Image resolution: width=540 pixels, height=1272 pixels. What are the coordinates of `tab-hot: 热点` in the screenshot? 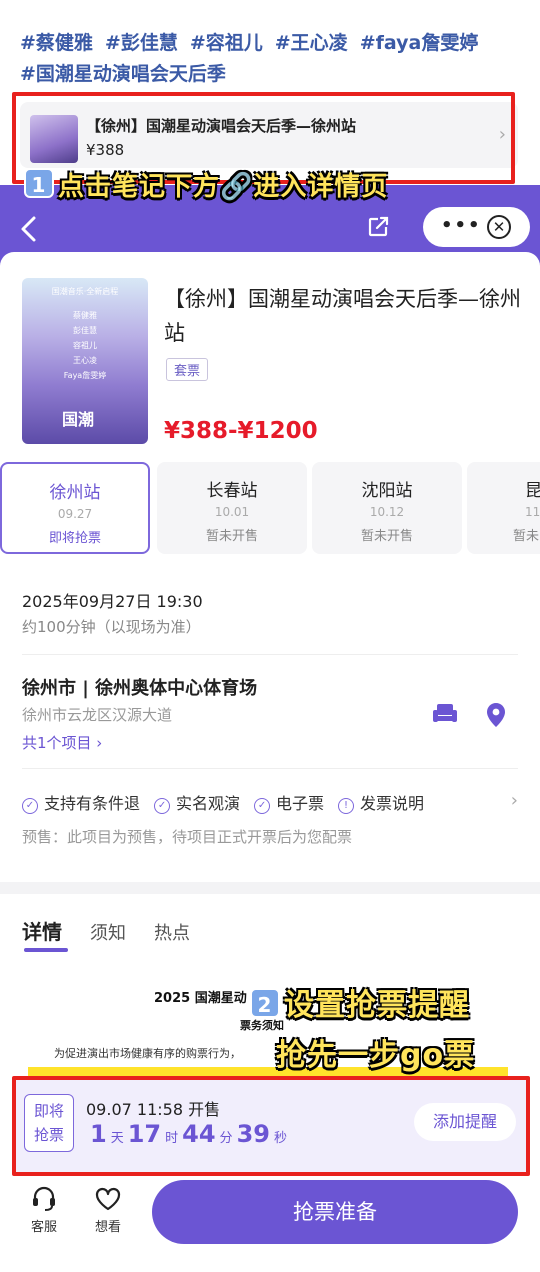 It's located at (172, 933).